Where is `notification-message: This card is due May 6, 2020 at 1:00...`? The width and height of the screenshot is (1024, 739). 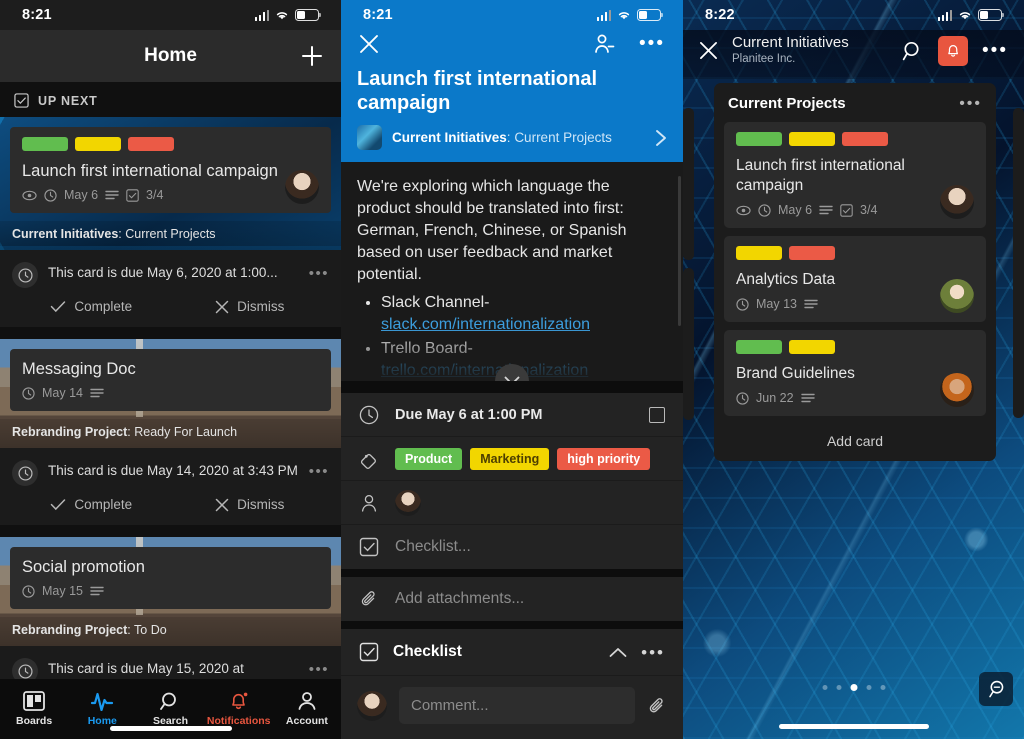 notification-message: This card is due May 6, 2020 at 1:00... is located at coordinates (163, 272).